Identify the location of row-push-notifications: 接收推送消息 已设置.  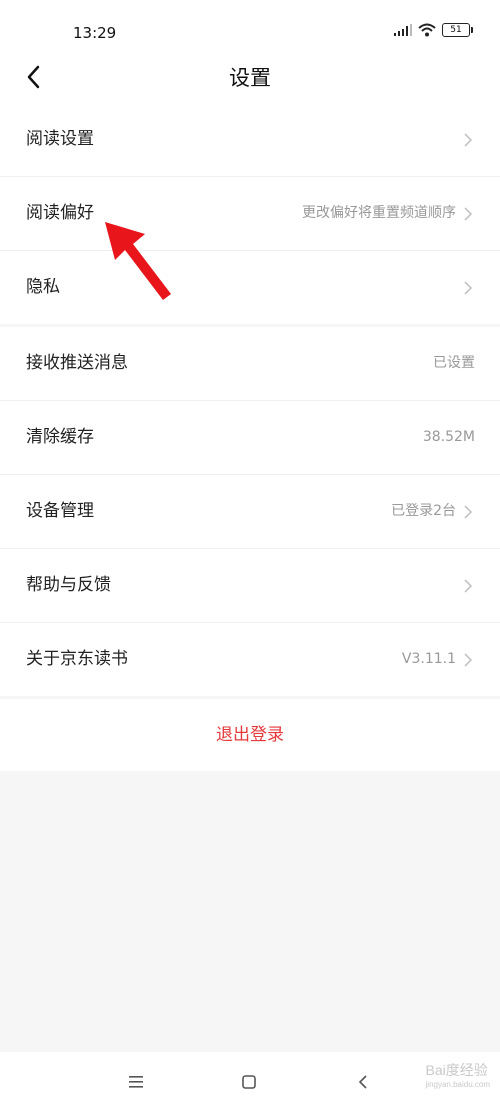
(250, 364).